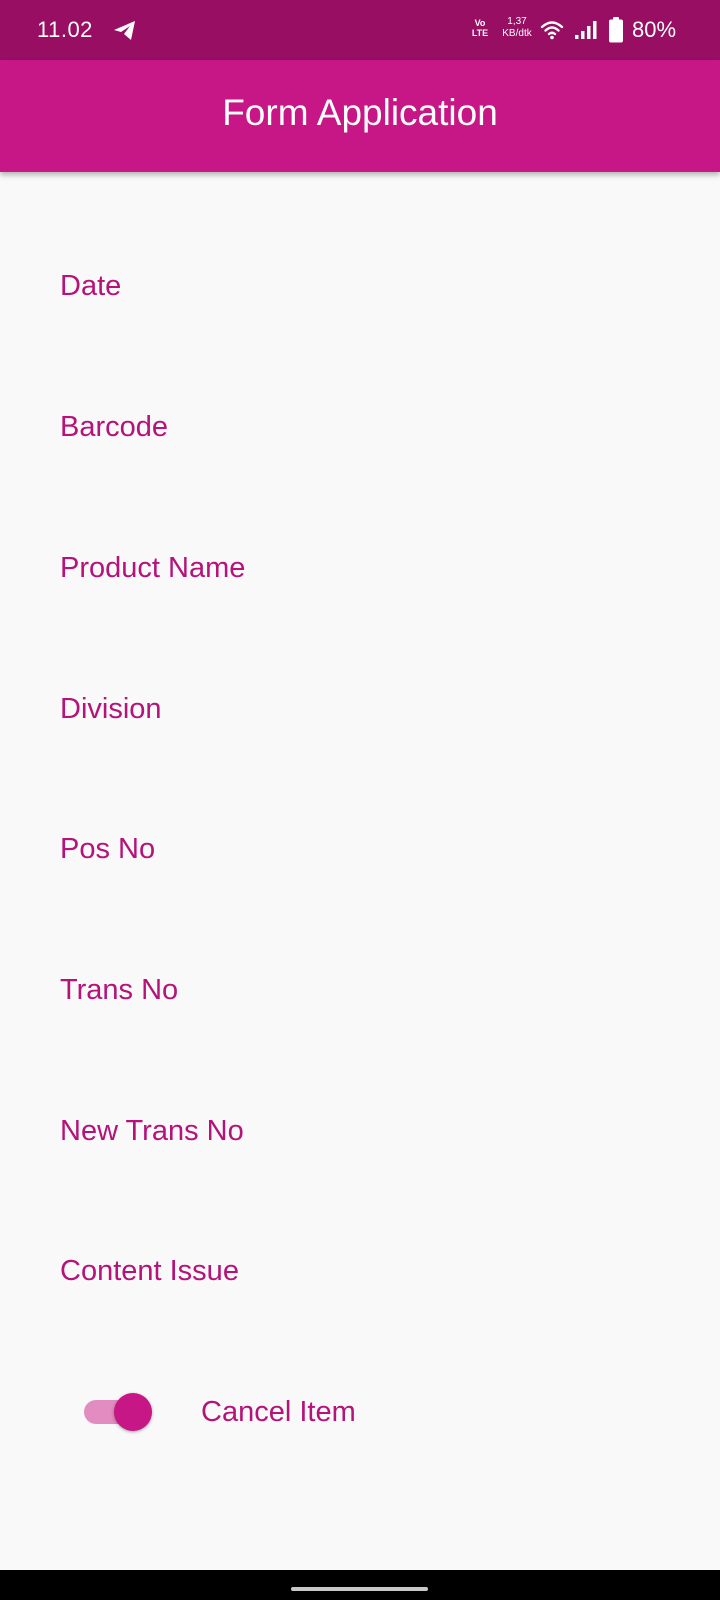 The image size is (720, 1600). I want to click on navigation-bar, so click(360, 1585).